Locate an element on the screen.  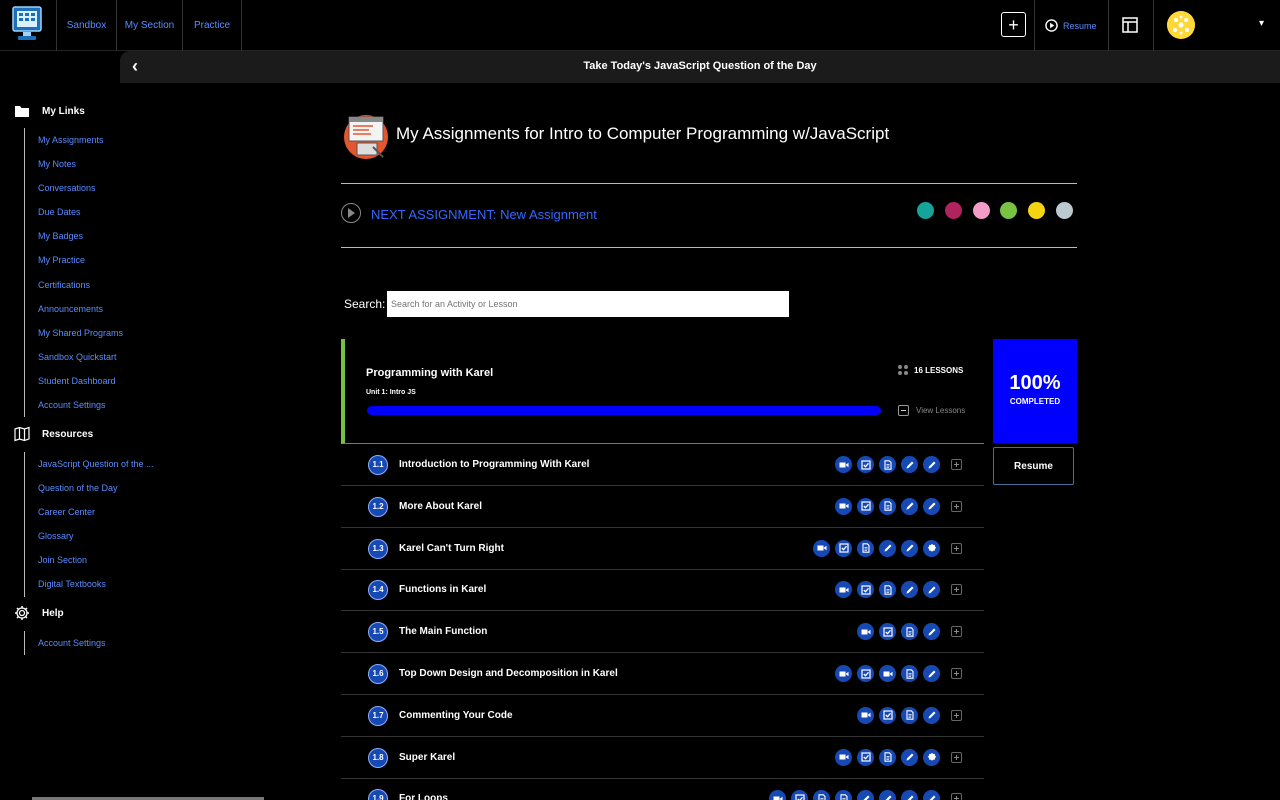
color-dot-magenta is located at coordinates (953, 210).